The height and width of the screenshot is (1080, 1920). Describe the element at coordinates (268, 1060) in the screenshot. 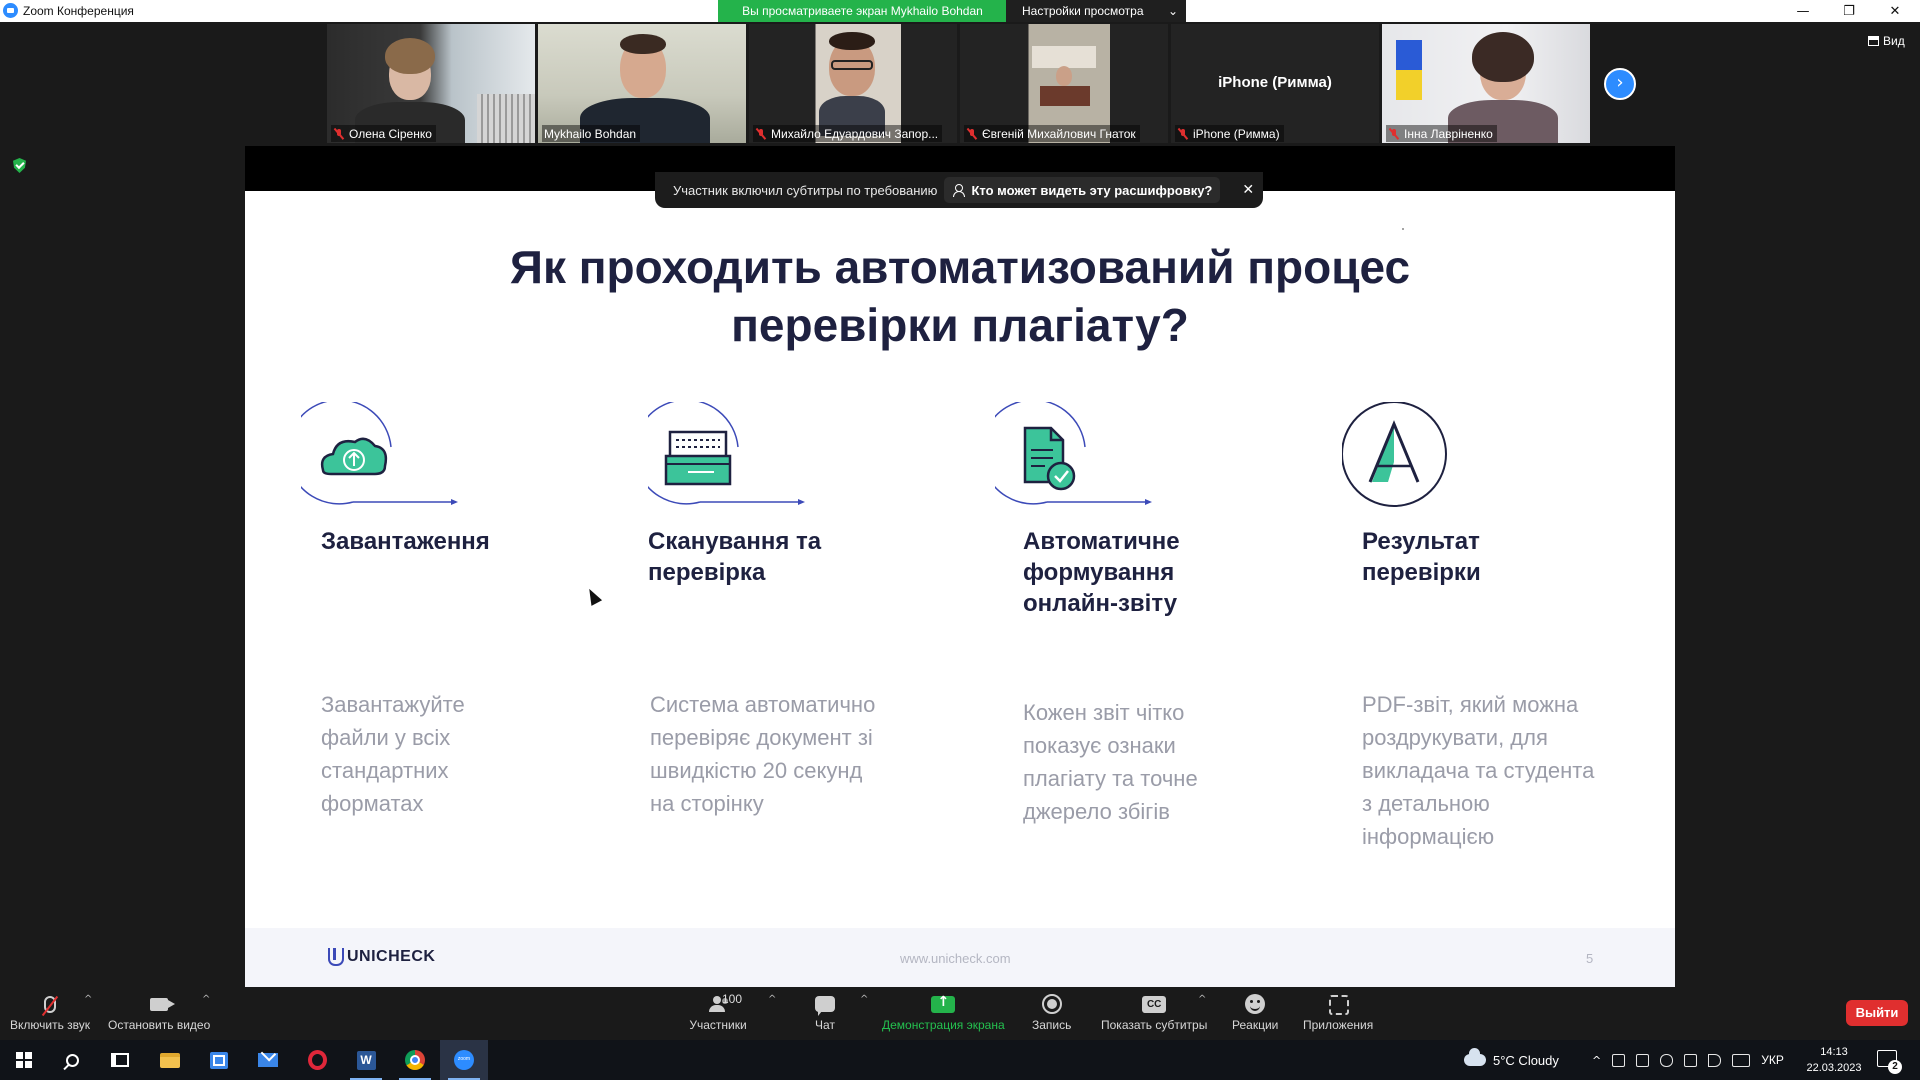

I see `taskbar-mail` at that location.